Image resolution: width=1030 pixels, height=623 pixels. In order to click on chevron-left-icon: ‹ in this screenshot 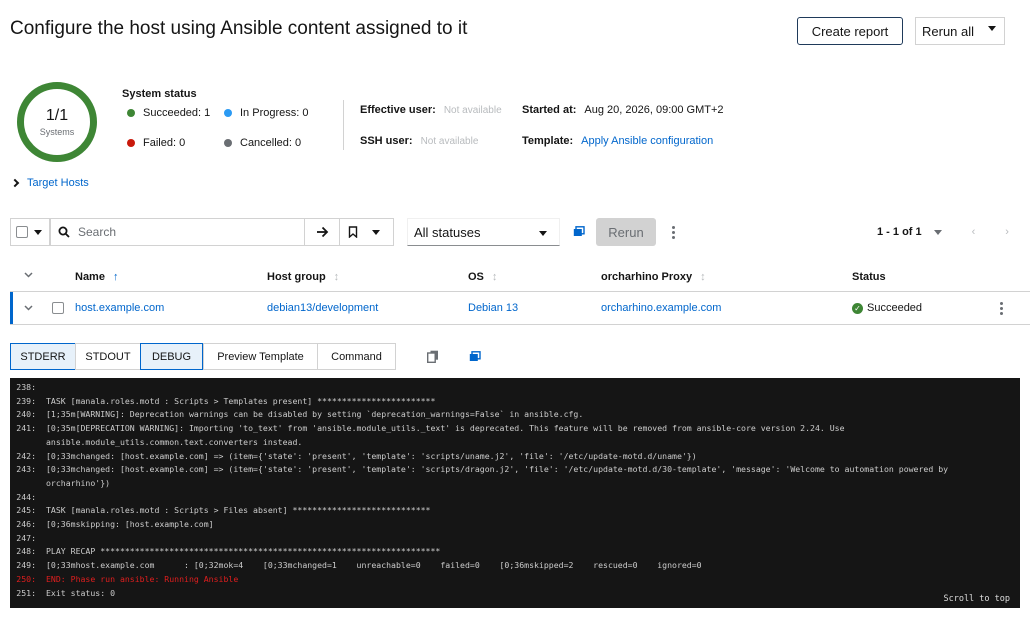, I will do `click(974, 232)`.